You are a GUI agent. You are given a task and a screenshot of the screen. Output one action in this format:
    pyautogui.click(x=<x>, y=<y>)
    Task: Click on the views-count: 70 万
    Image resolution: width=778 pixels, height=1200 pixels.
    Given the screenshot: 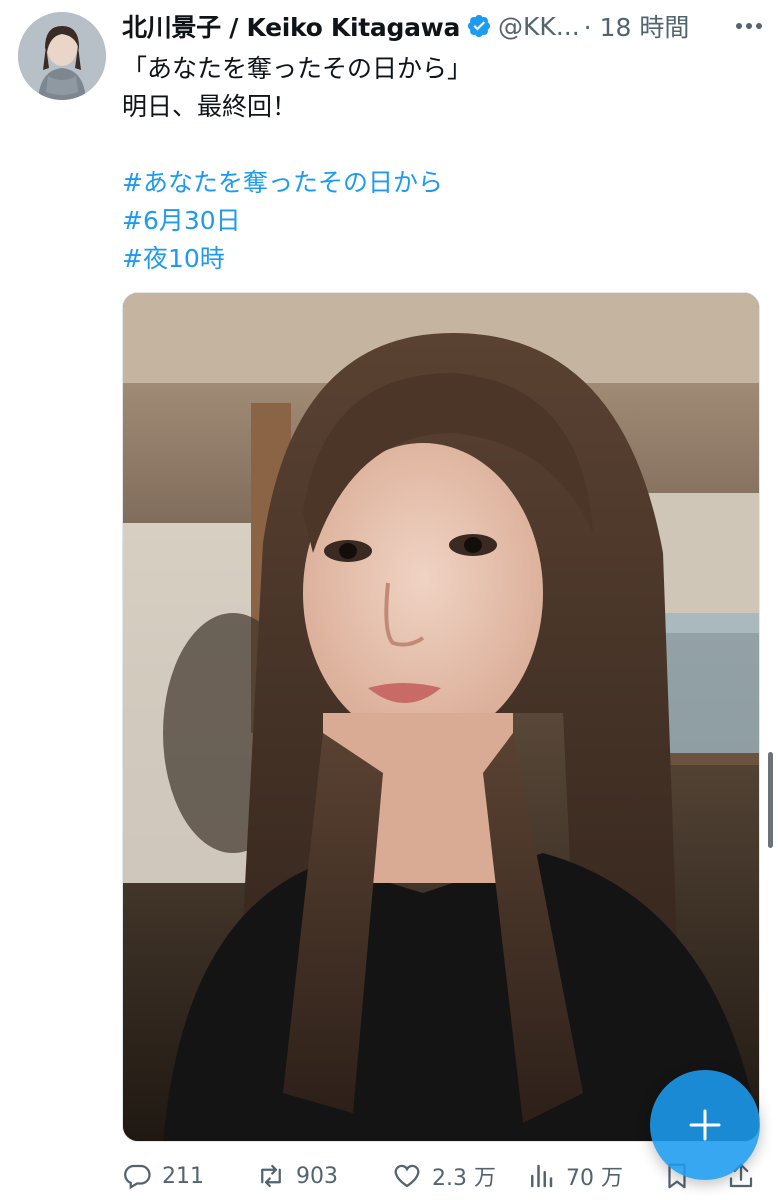 What is the action you would take?
    pyautogui.click(x=594, y=1178)
    